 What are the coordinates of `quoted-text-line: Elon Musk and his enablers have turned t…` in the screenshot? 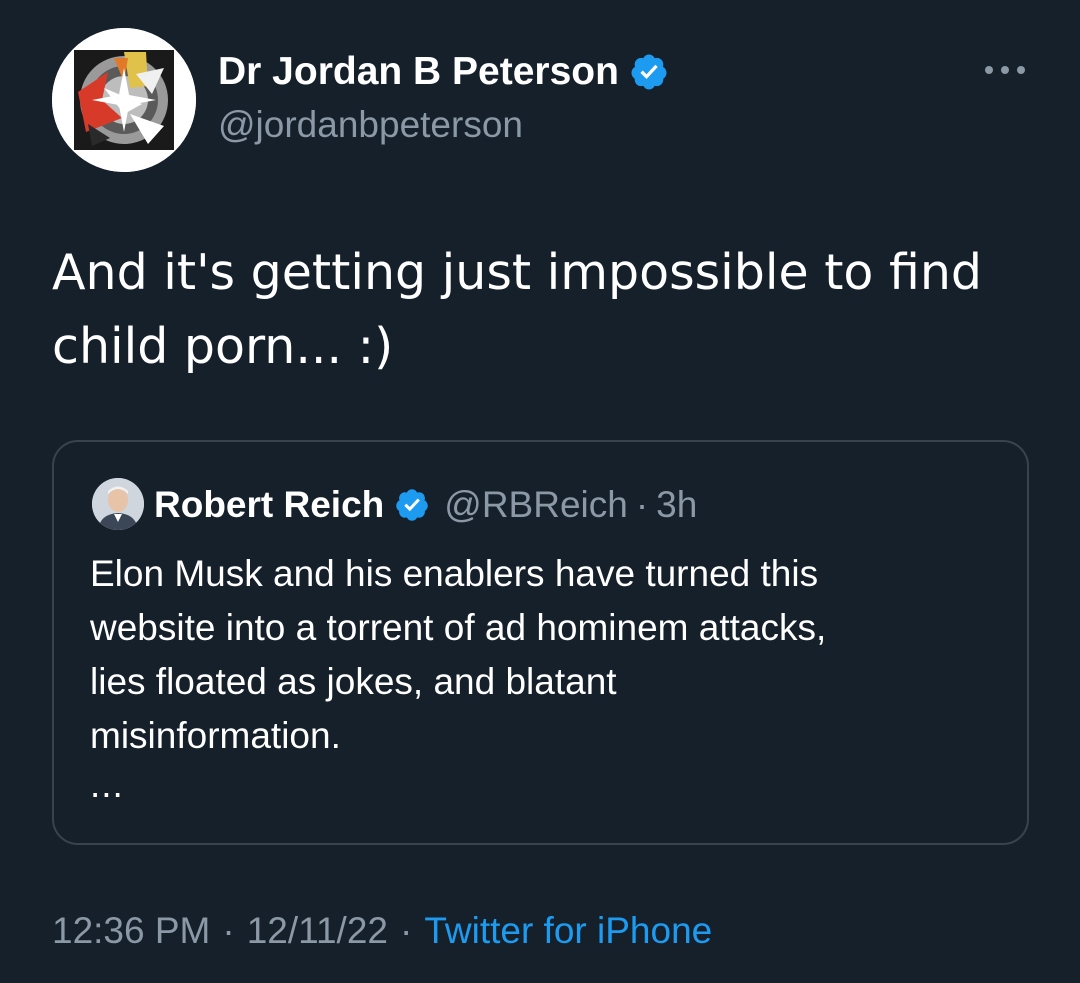 It's located at (454, 573).